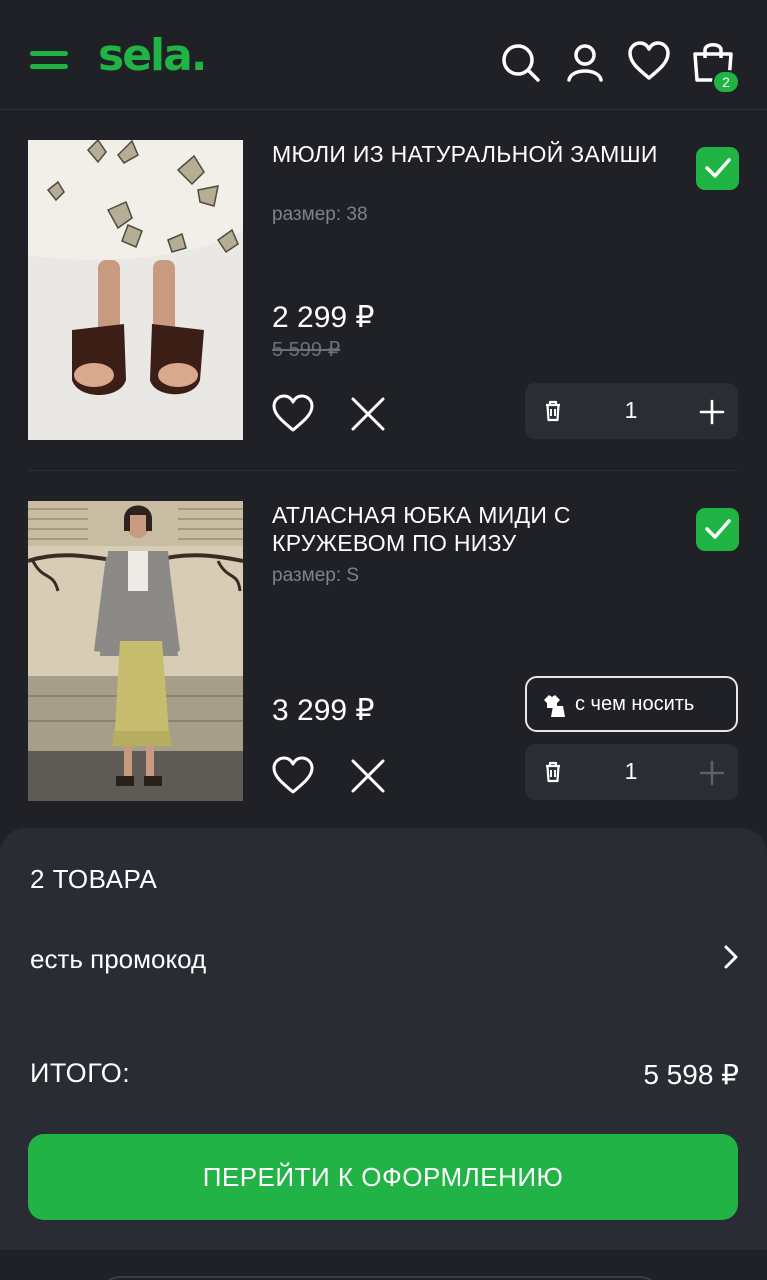 This screenshot has height=1280, width=767. What do you see at coordinates (467, 529) in the screenshot?
I see `product-title: АТЛАСНАЯ ЮБКА МИДИ С КРУЖЕВОМ ПО НИЗУ` at bounding box center [467, 529].